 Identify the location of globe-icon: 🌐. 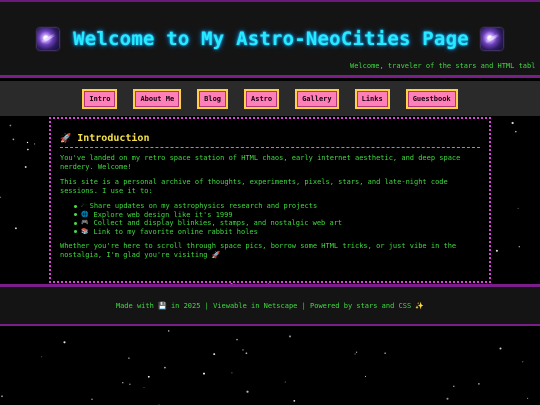
(85, 214).